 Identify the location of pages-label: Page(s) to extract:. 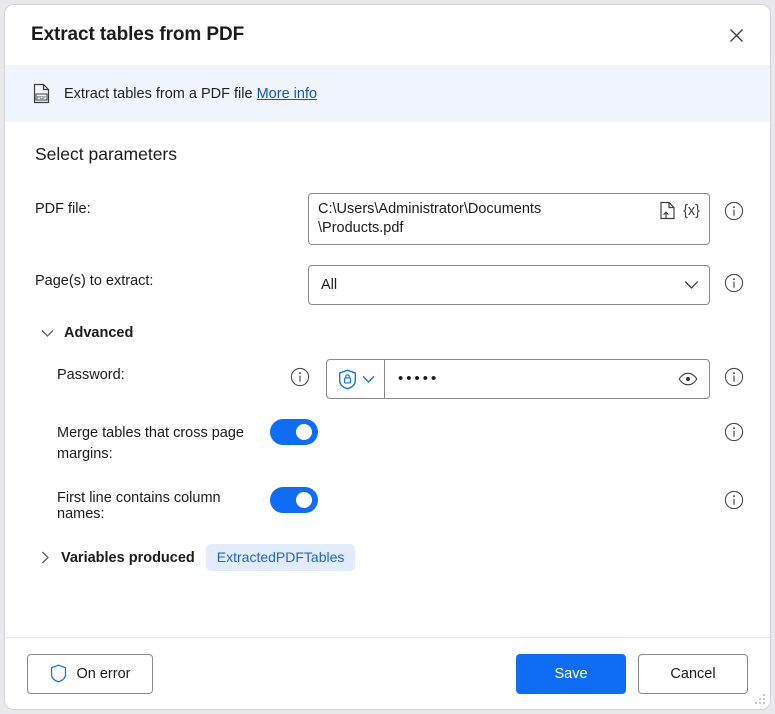
(94, 281).